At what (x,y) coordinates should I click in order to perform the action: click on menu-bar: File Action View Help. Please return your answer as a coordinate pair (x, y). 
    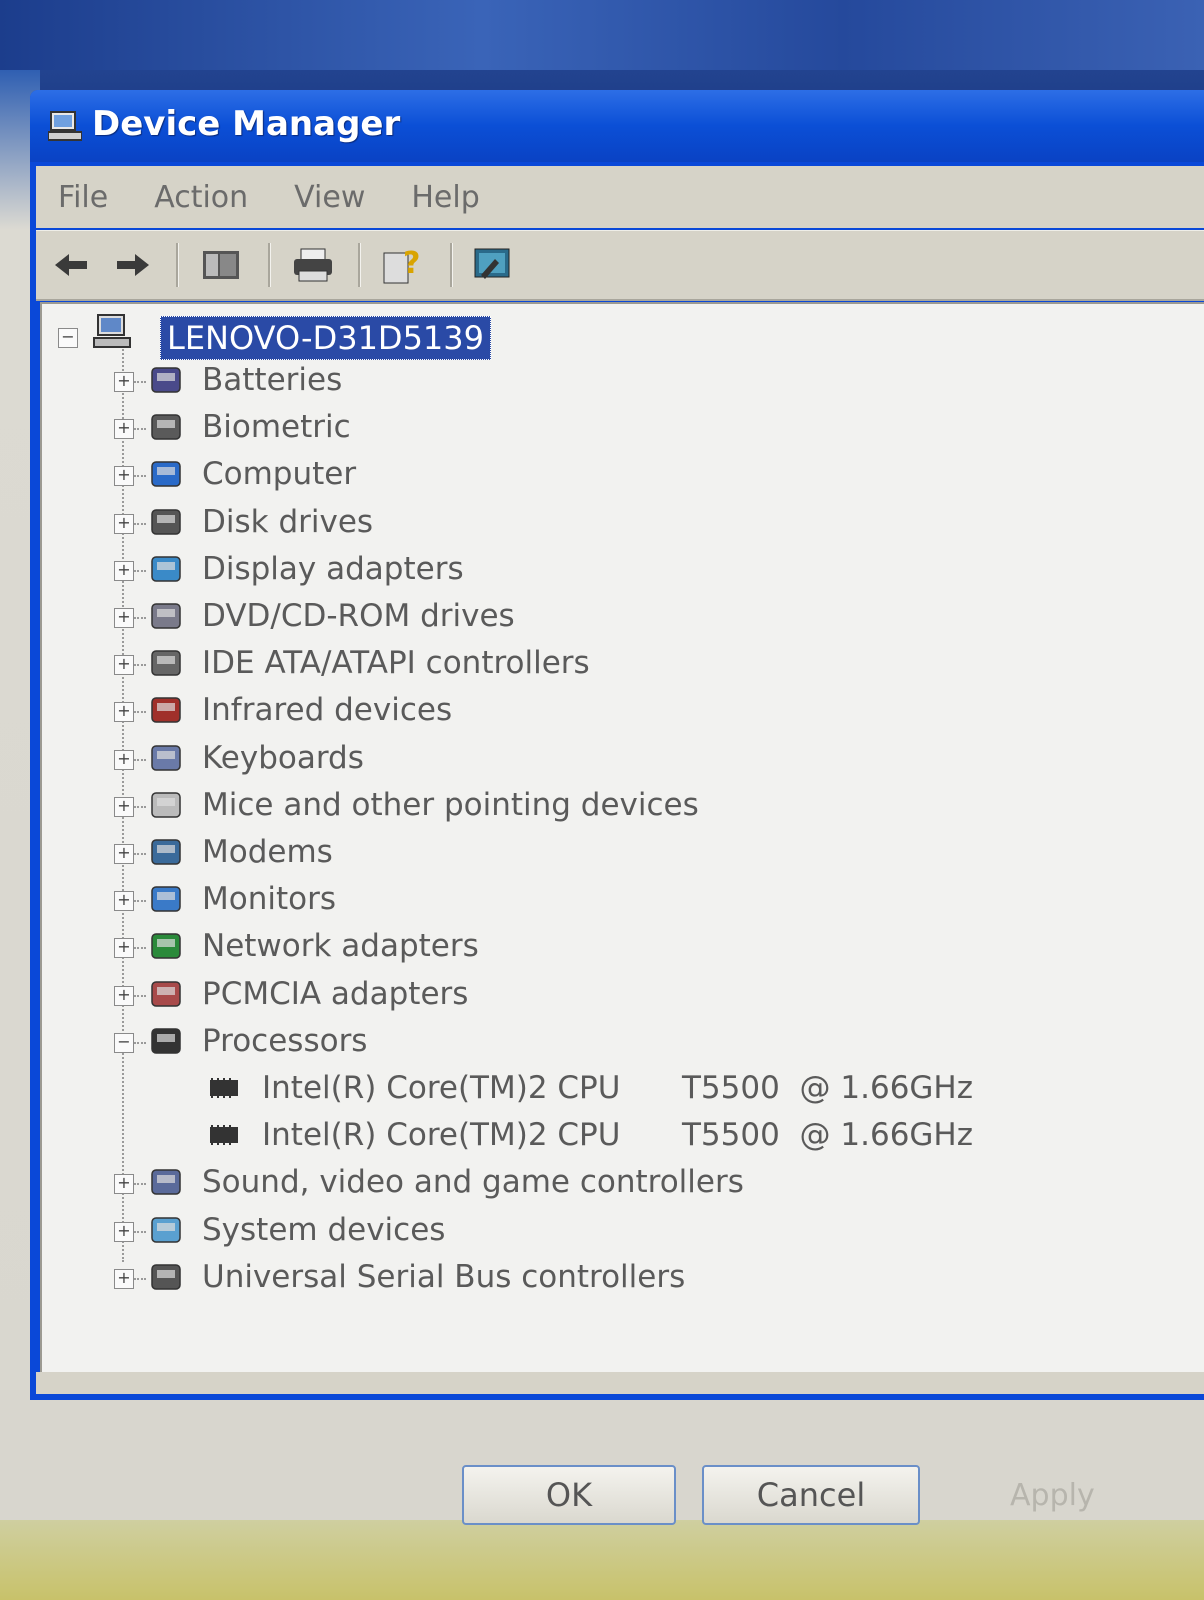
    Looking at the image, I should click on (620, 197).